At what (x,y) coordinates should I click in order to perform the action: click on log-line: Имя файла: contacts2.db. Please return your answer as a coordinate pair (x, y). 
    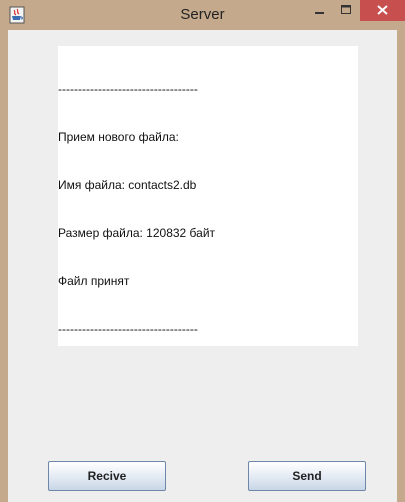
    Looking at the image, I should click on (127, 185).